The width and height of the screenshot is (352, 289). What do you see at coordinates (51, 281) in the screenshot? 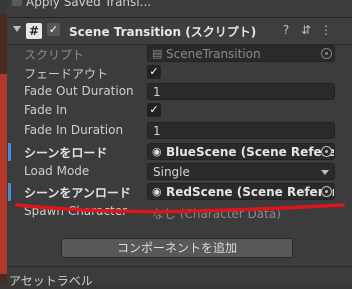
I see `asset-labels-header: アセットラベル` at bounding box center [51, 281].